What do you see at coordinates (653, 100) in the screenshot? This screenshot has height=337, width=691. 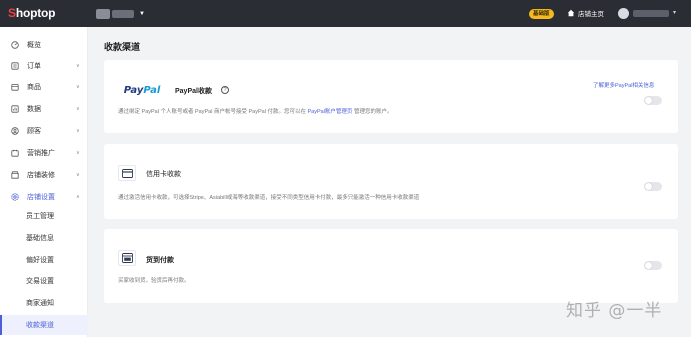 I see `paypal-toggle` at bounding box center [653, 100].